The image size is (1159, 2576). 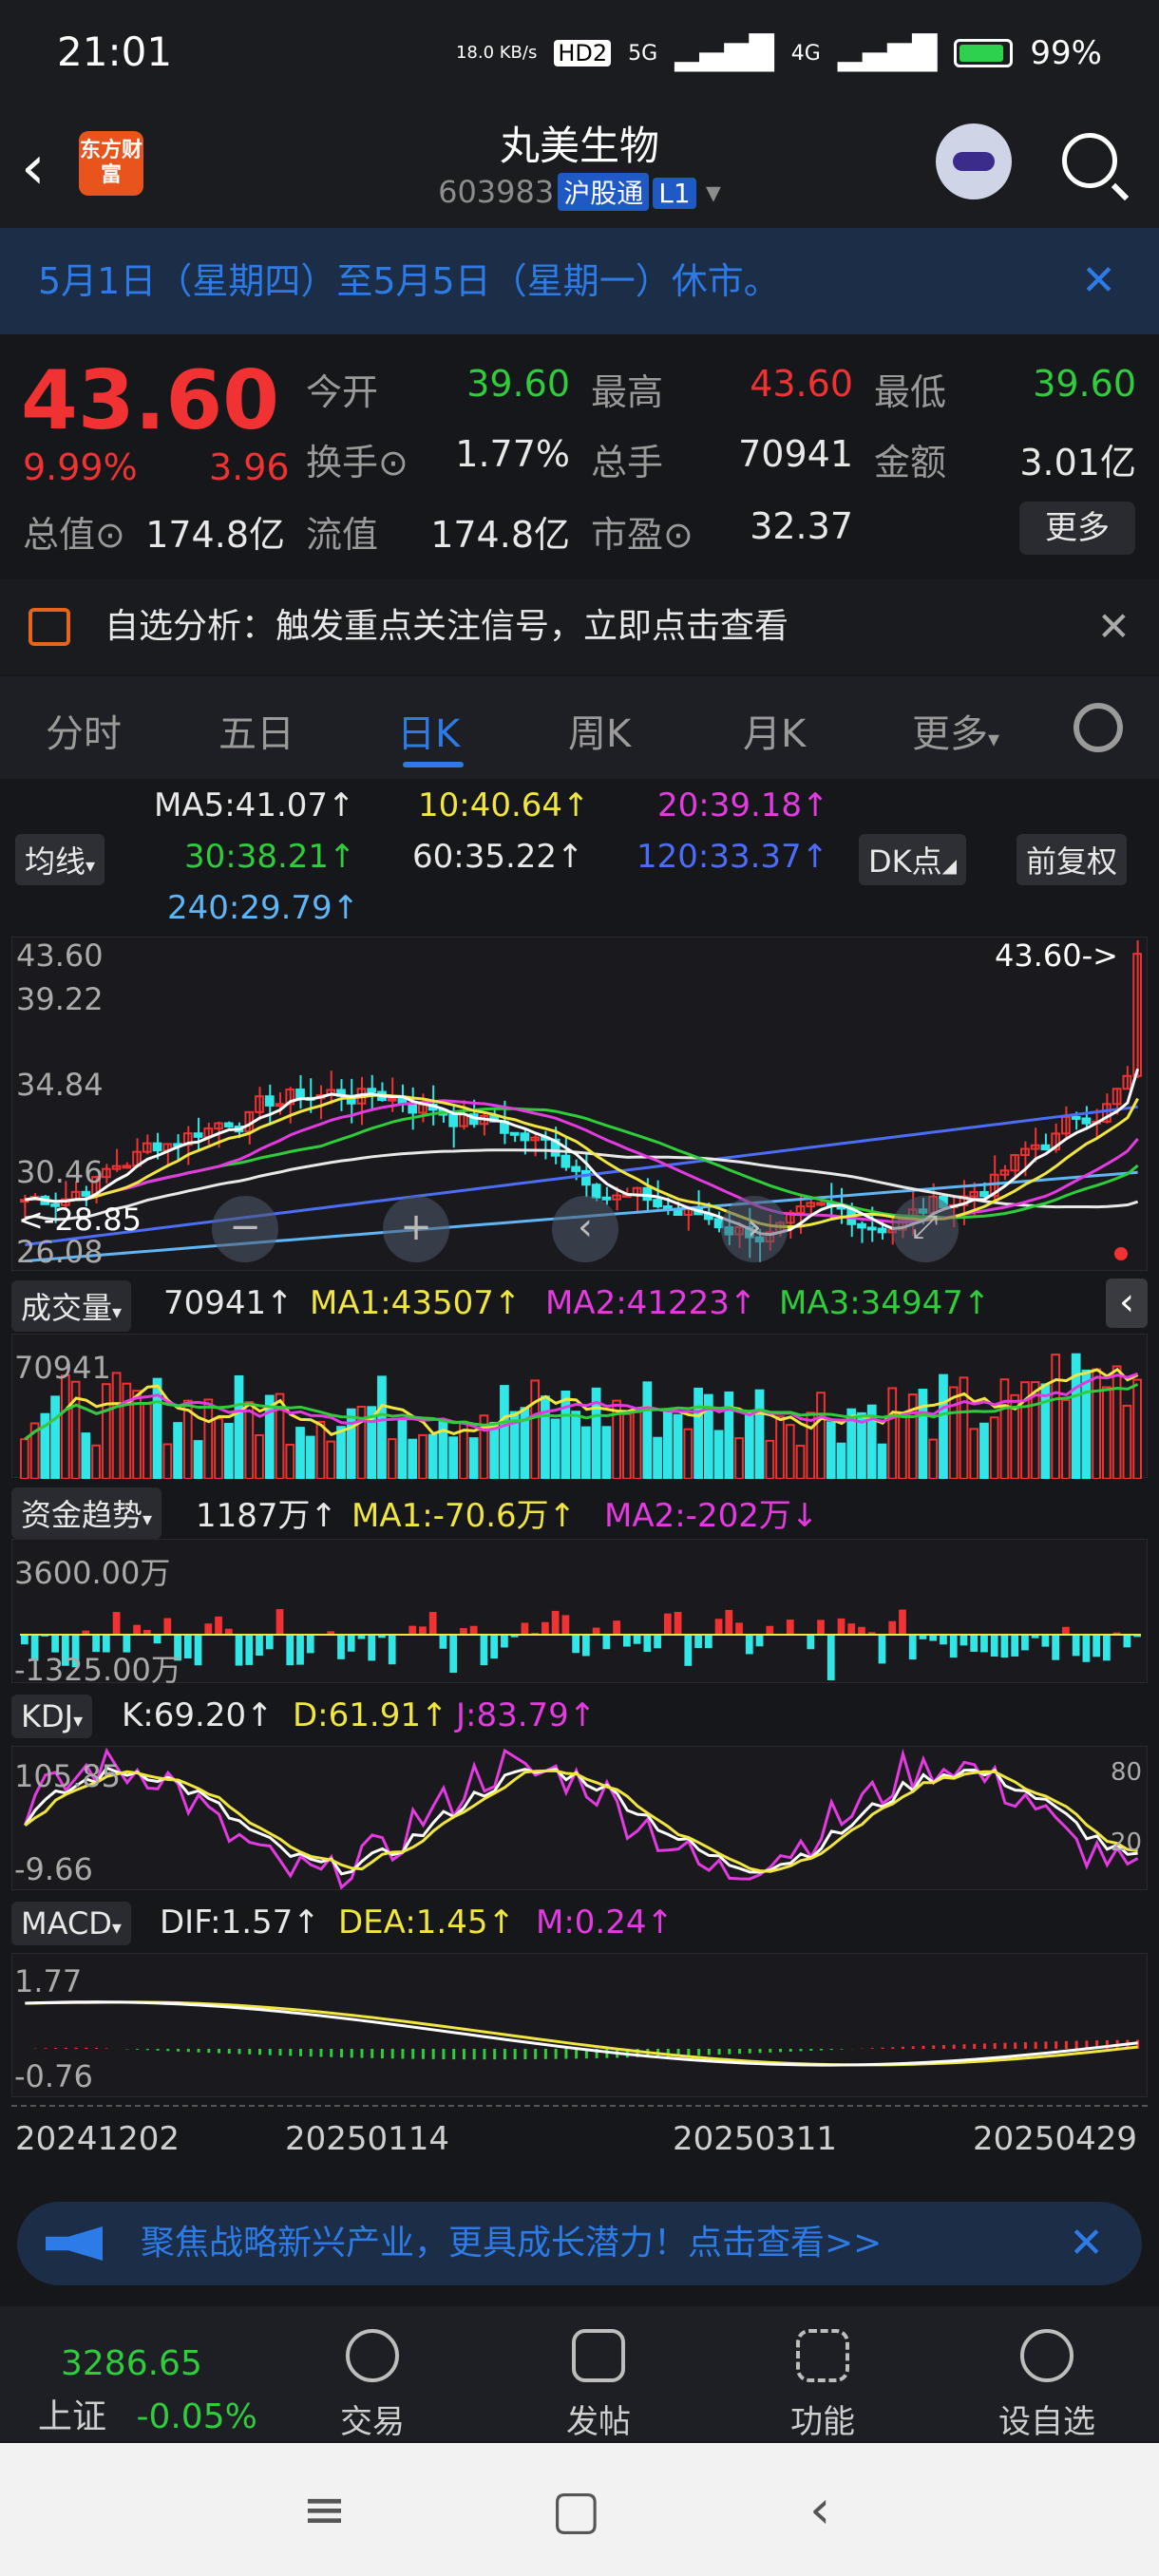 What do you see at coordinates (887, 53) in the screenshot?
I see `signal-bars-icon: ▂▄▆█` at bounding box center [887, 53].